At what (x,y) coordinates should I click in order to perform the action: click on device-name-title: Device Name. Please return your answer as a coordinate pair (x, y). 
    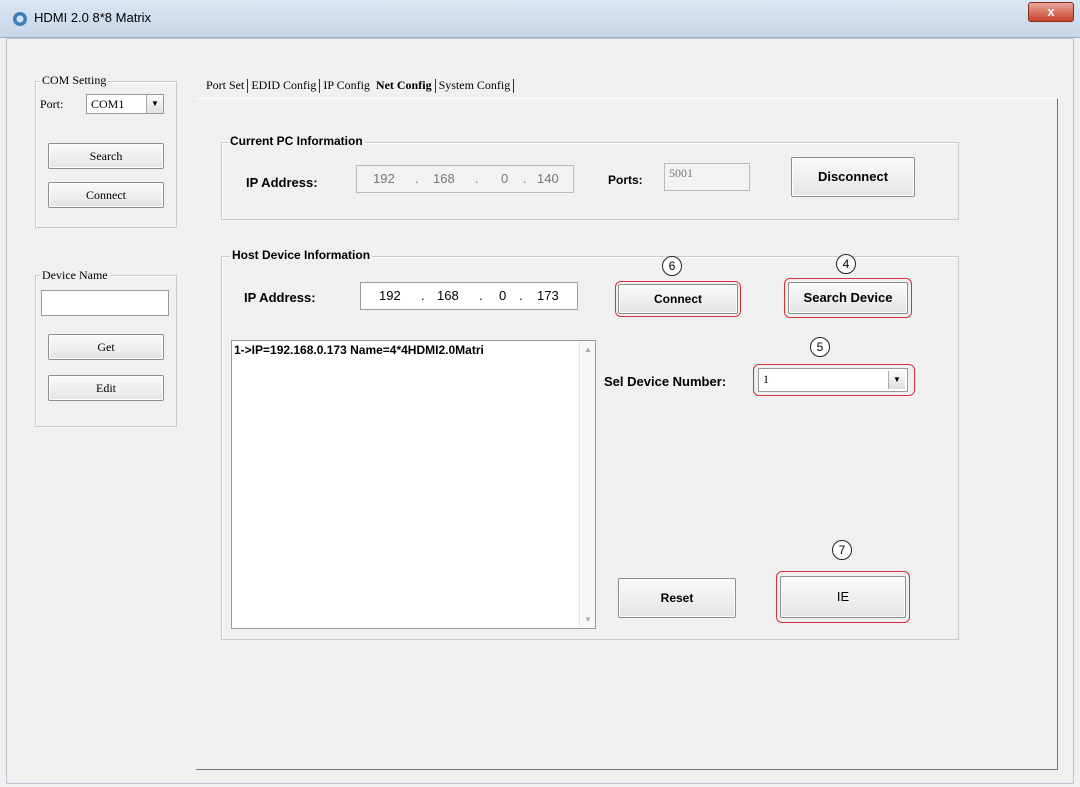
    Looking at the image, I should click on (75, 275).